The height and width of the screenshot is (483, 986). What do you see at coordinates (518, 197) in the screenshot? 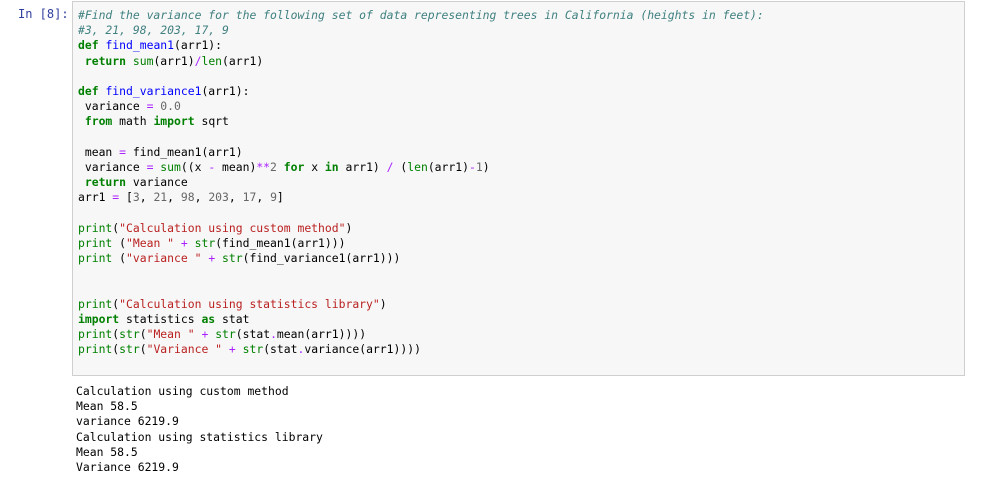
I see `code-line: arr1 = [3, 21, 98, 203, 17, 9]` at bounding box center [518, 197].